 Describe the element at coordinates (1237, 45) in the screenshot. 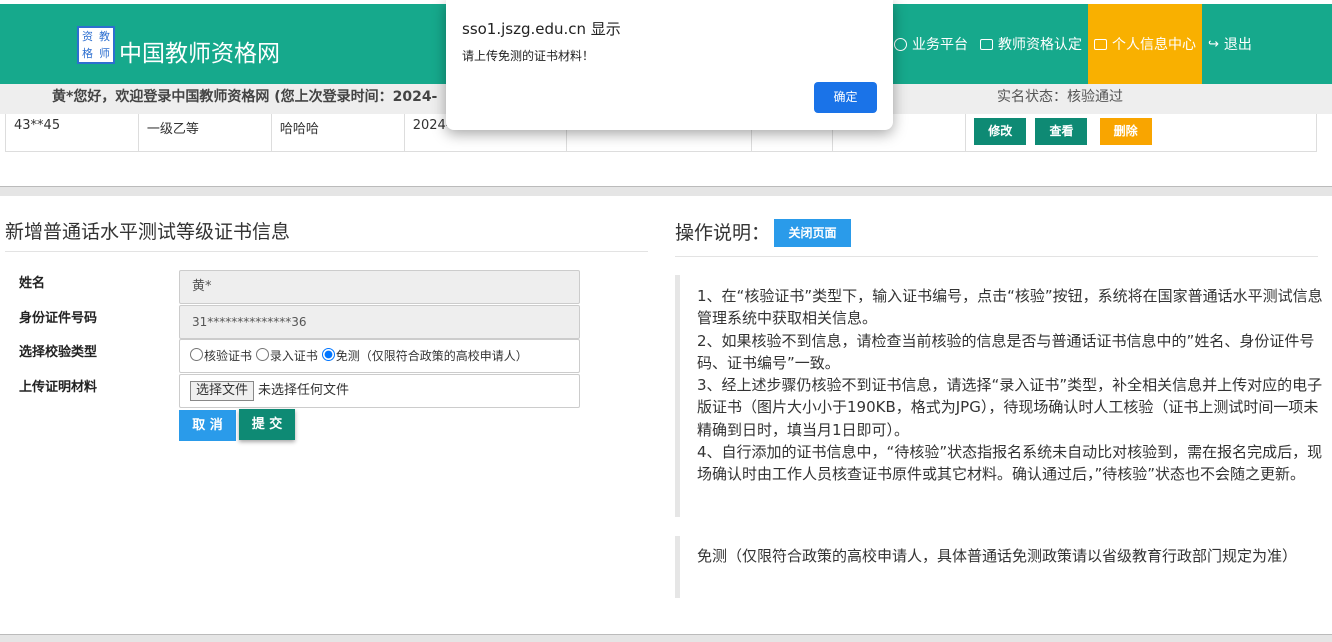

I see `nav-label: 退出` at that location.